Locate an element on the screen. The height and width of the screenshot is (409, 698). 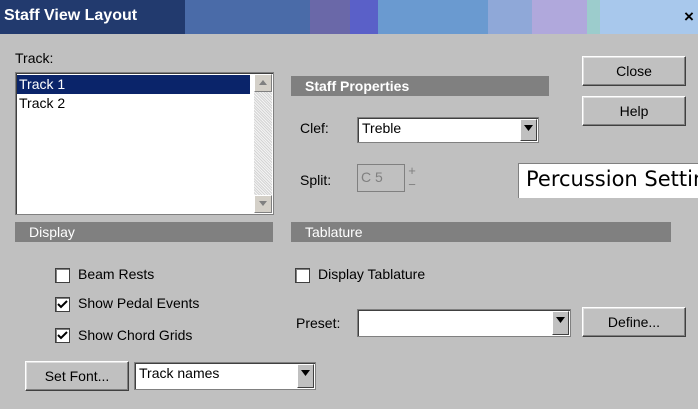
show-chord-grids-checkbox is located at coordinates (62, 335).